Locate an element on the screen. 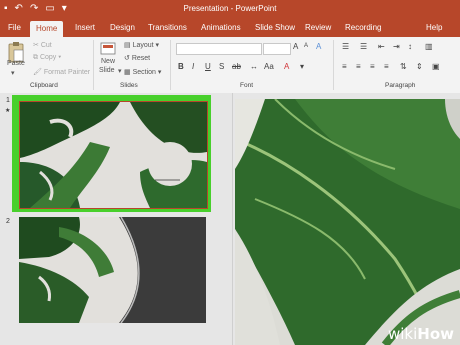 Image resolution: width=460 pixels, height=345 pixels. align-left-icon: ≡ is located at coordinates (344, 66).